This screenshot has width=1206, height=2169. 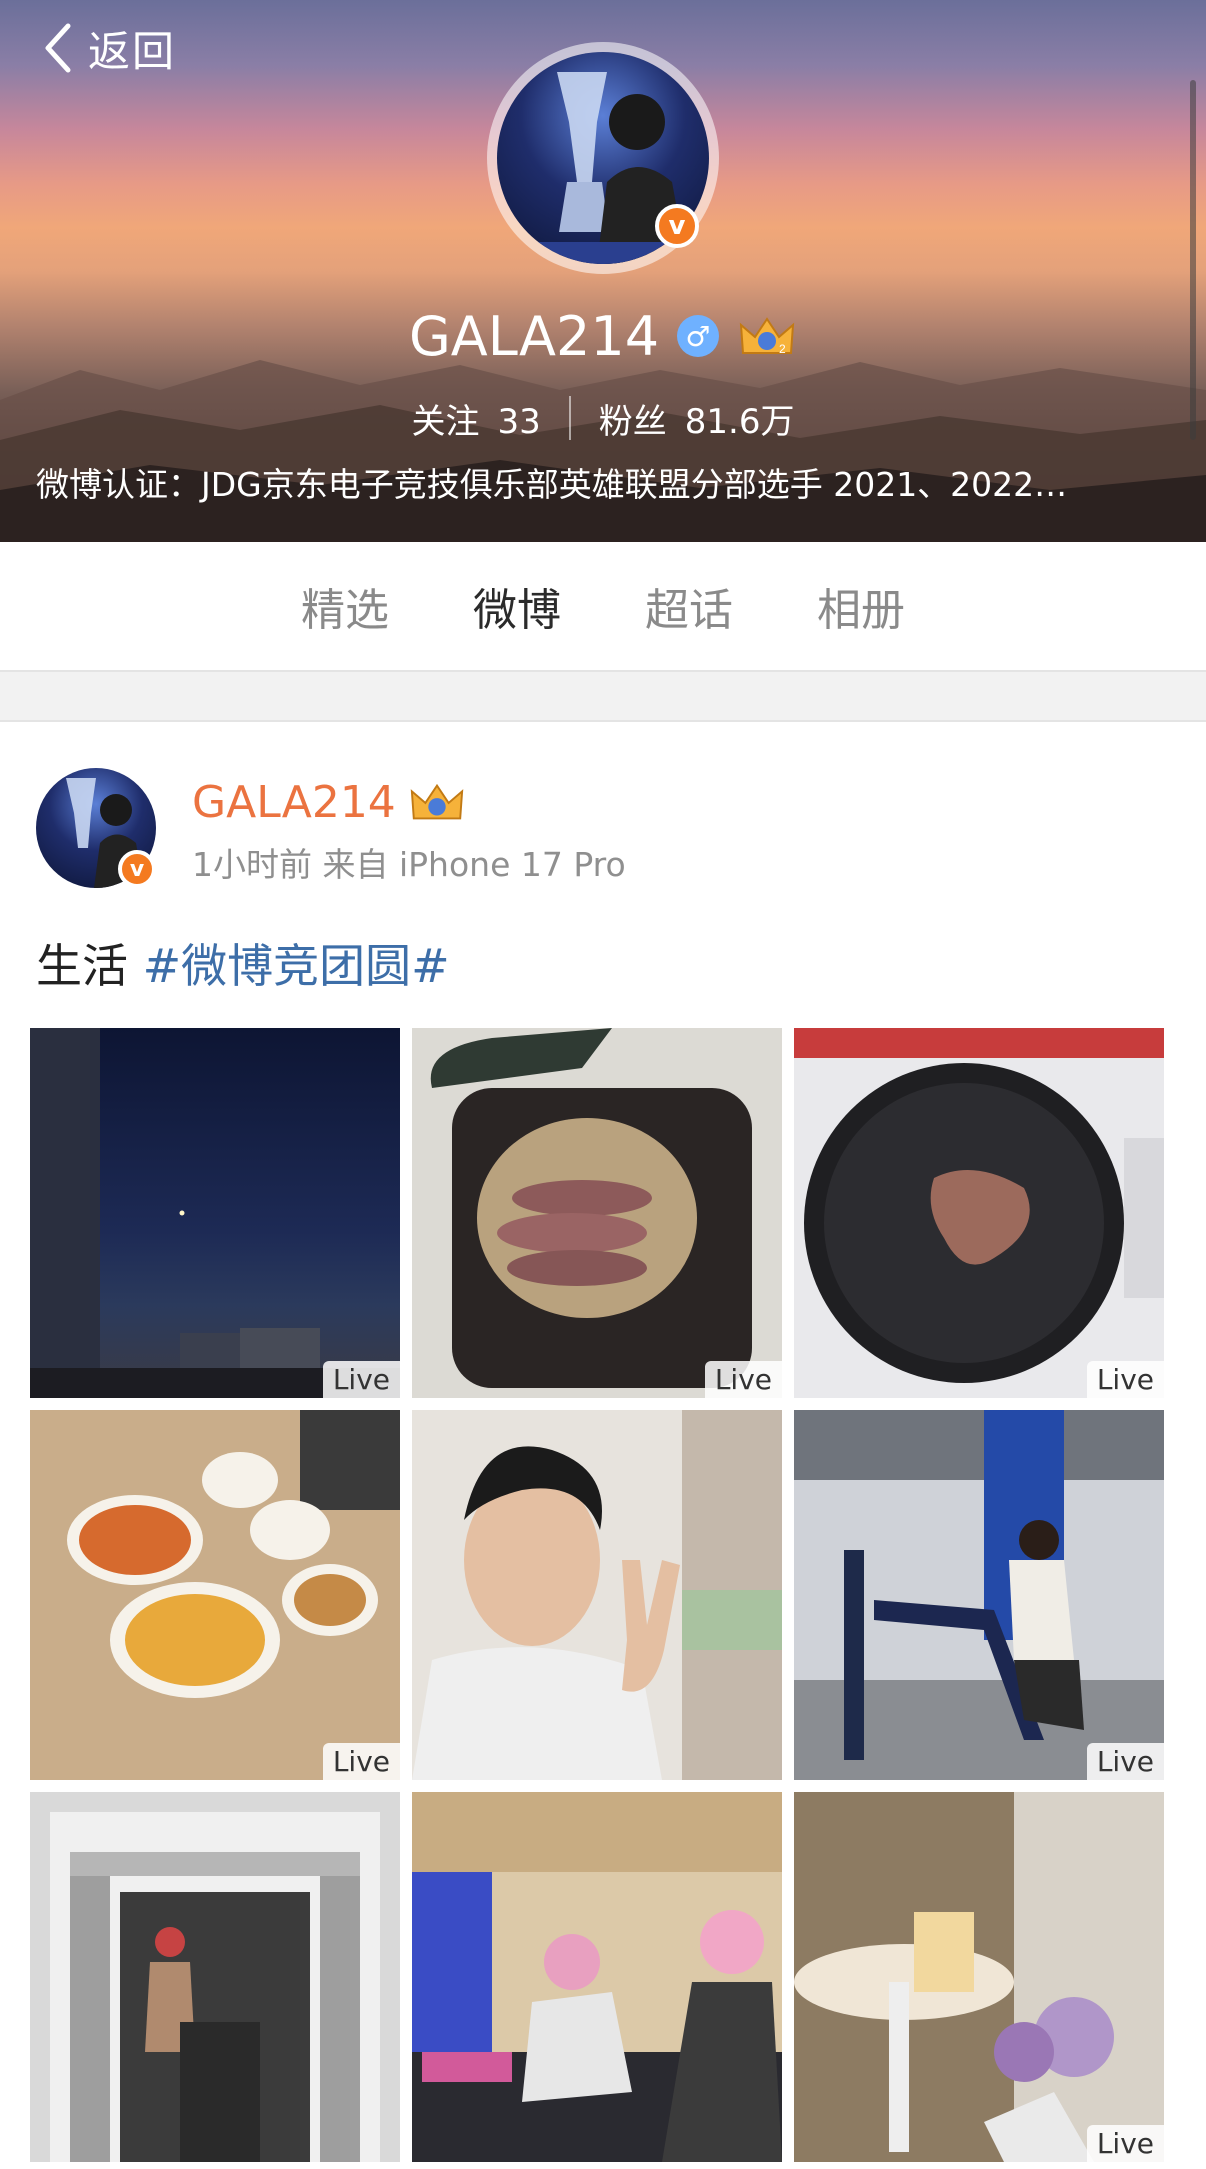 I want to click on photo-gaming-room, so click(x=597, y=1977).